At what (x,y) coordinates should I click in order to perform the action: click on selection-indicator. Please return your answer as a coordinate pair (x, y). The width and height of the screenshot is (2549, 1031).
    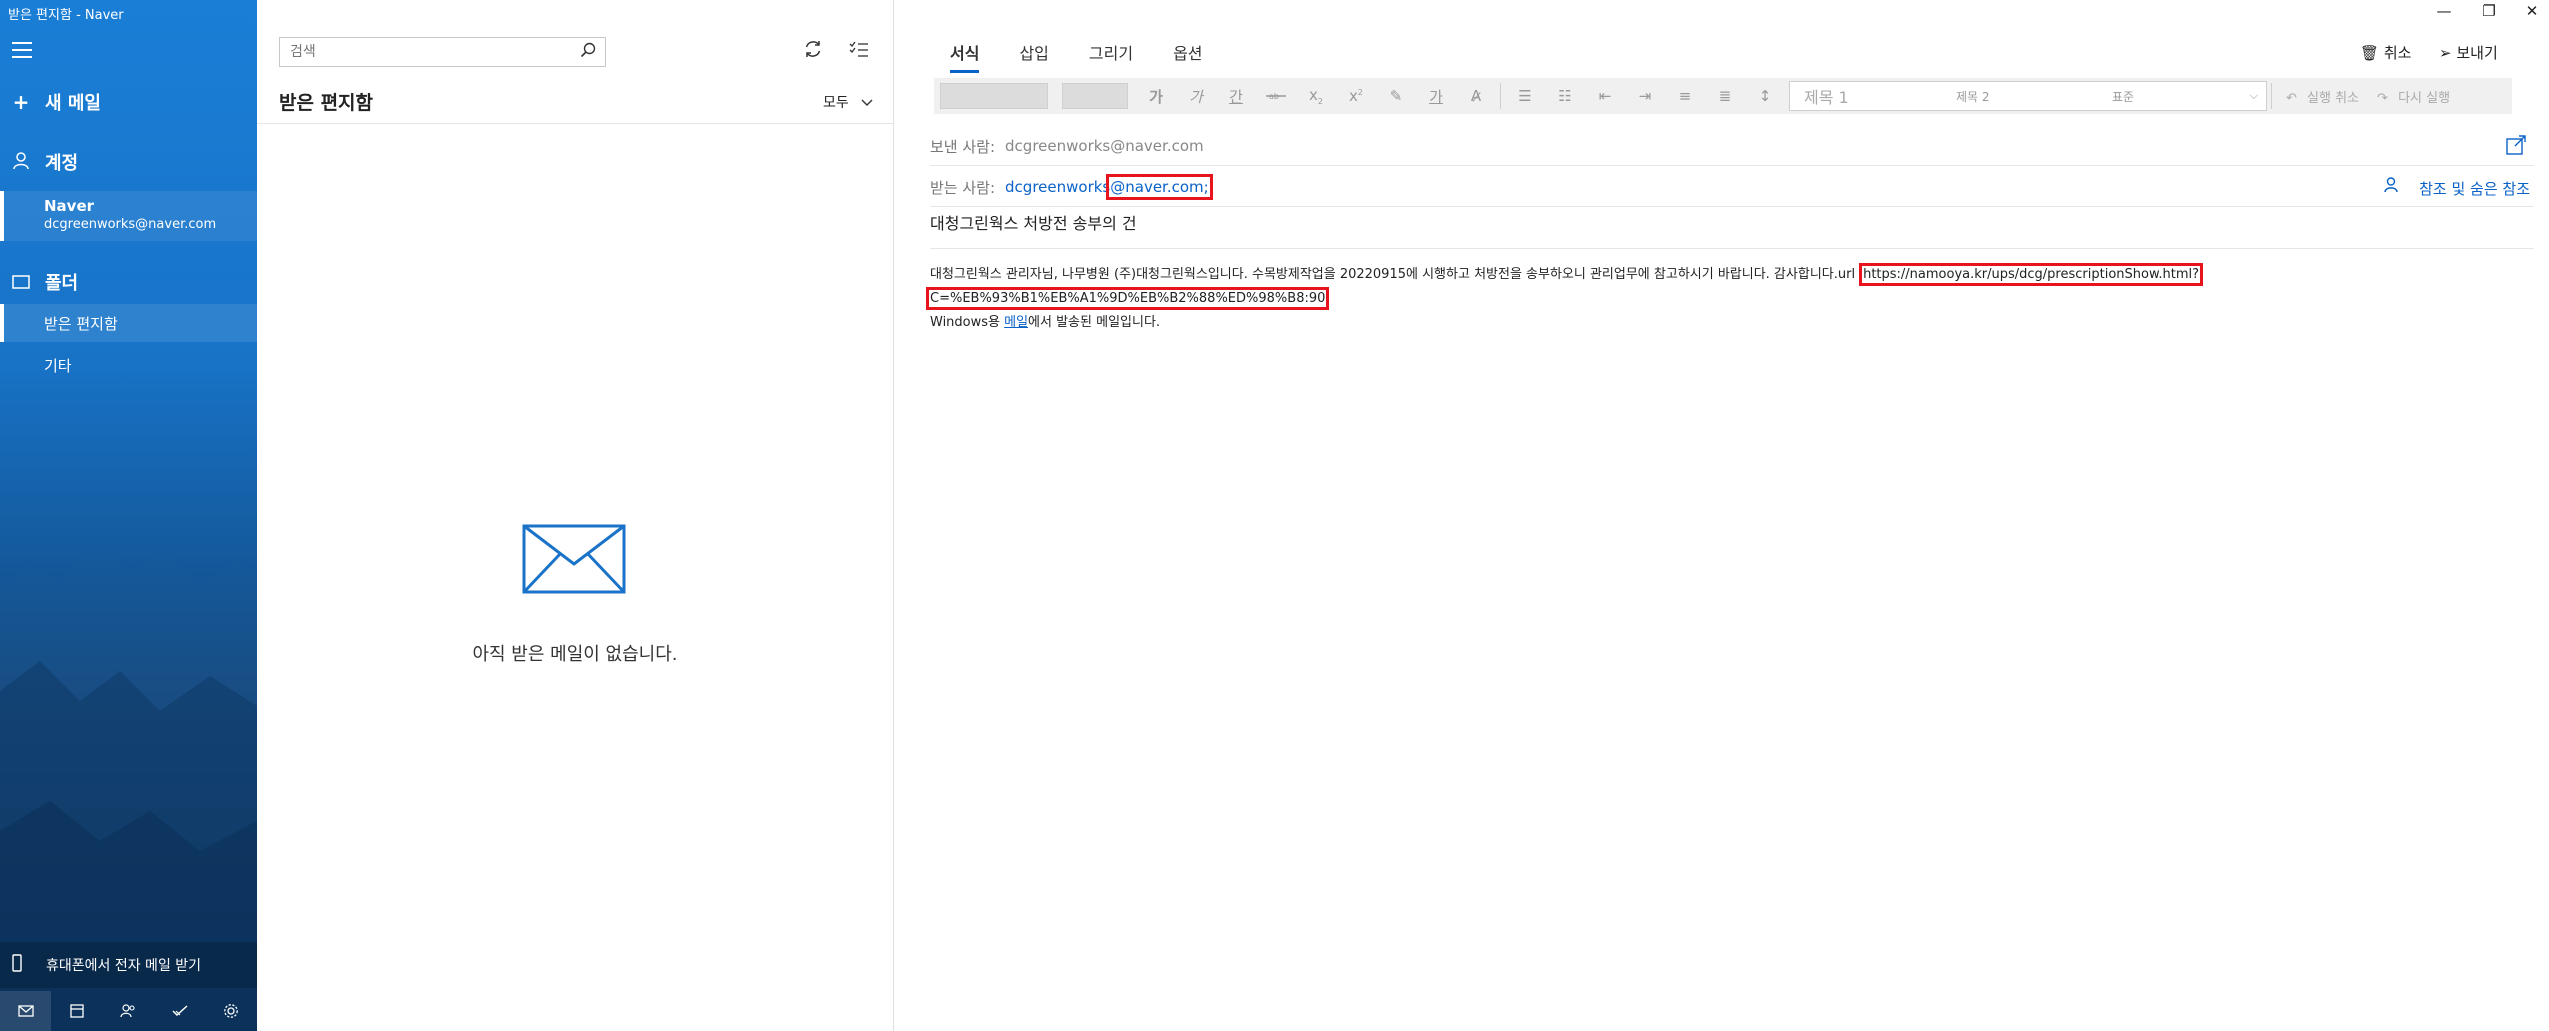
    Looking at the image, I should click on (2, 216).